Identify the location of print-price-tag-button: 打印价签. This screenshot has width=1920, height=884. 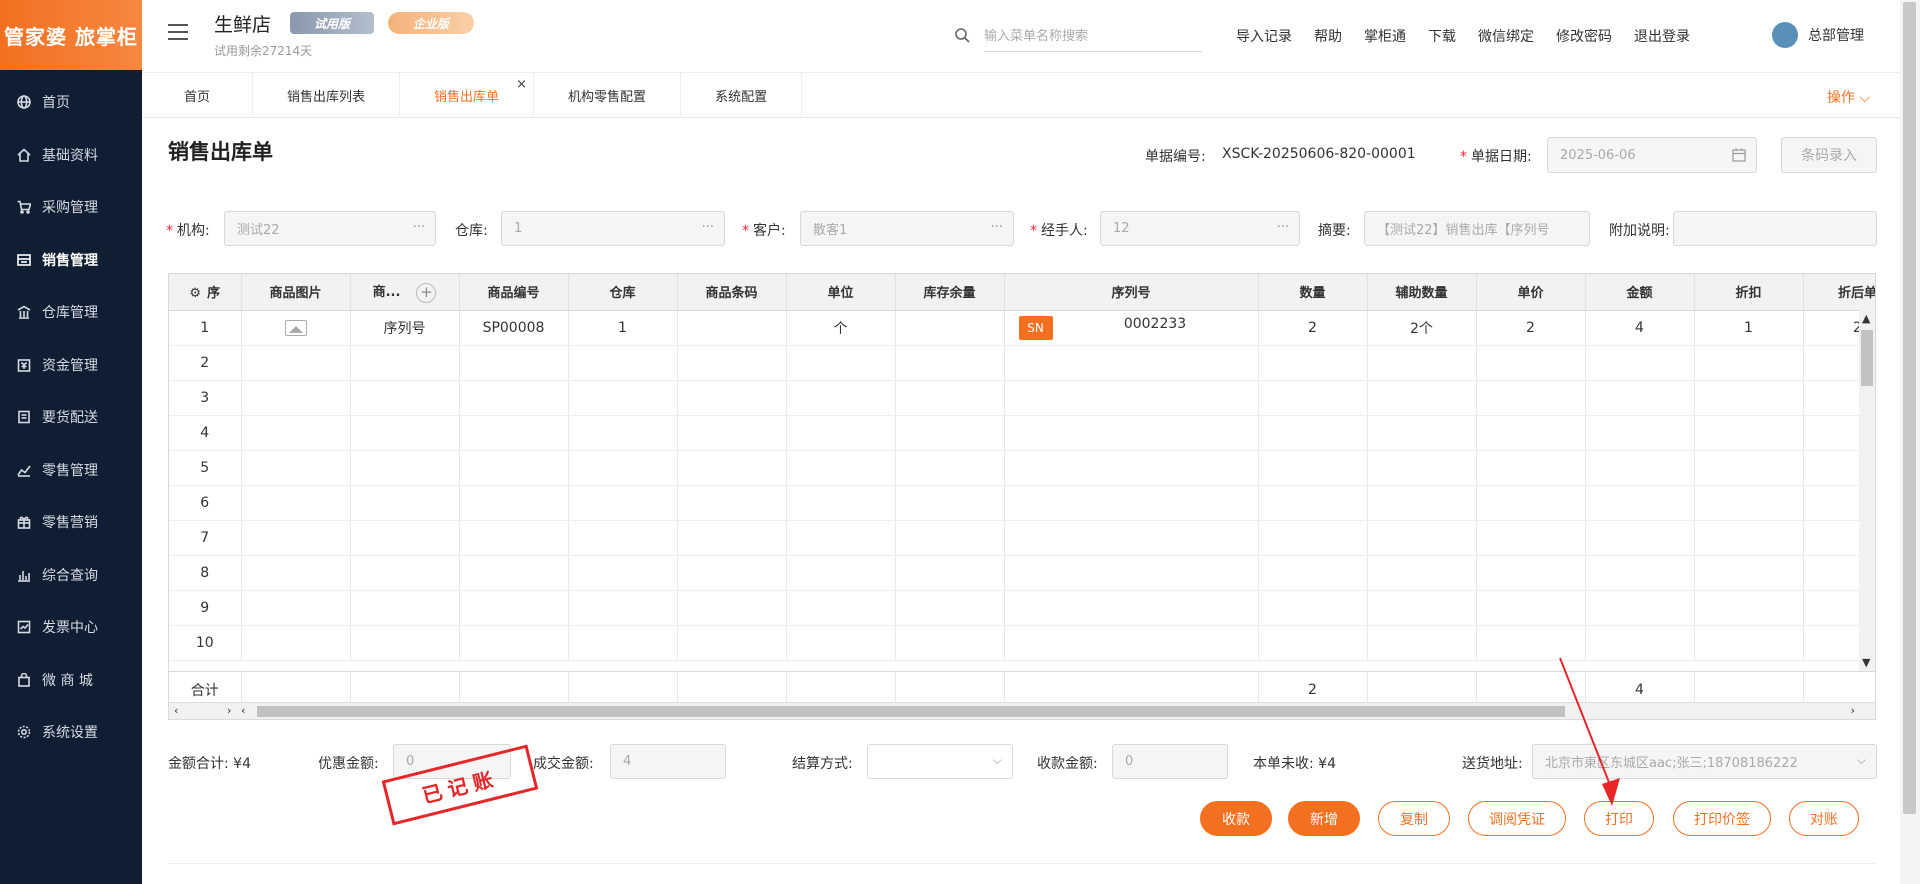
(1722, 818).